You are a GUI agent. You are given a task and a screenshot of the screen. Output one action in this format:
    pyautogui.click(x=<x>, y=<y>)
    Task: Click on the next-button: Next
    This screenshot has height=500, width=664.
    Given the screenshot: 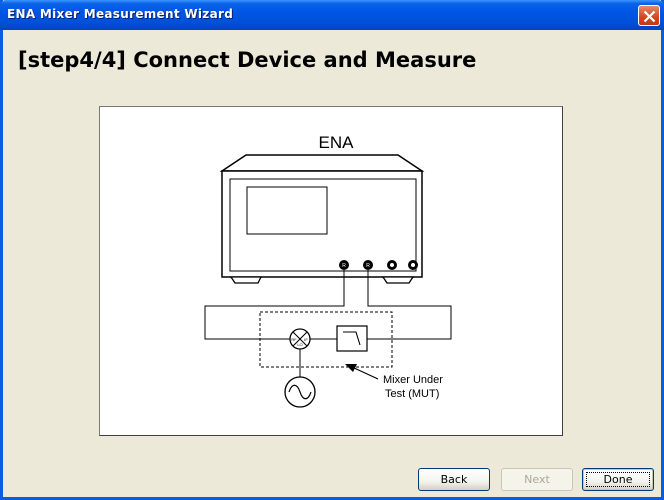 What is the action you would take?
    pyautogui.click(x=537, y=479)
    